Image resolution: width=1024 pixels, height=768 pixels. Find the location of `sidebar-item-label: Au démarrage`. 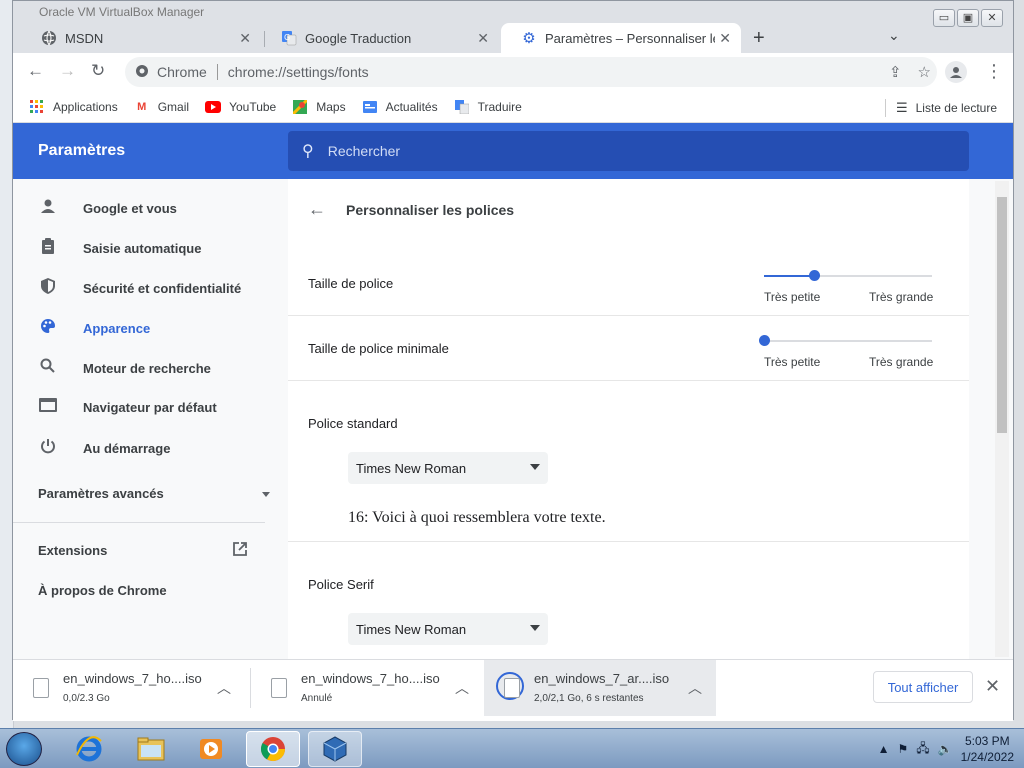

sidebar-item-label: Au démarrage is located at coordinates (127, 448).